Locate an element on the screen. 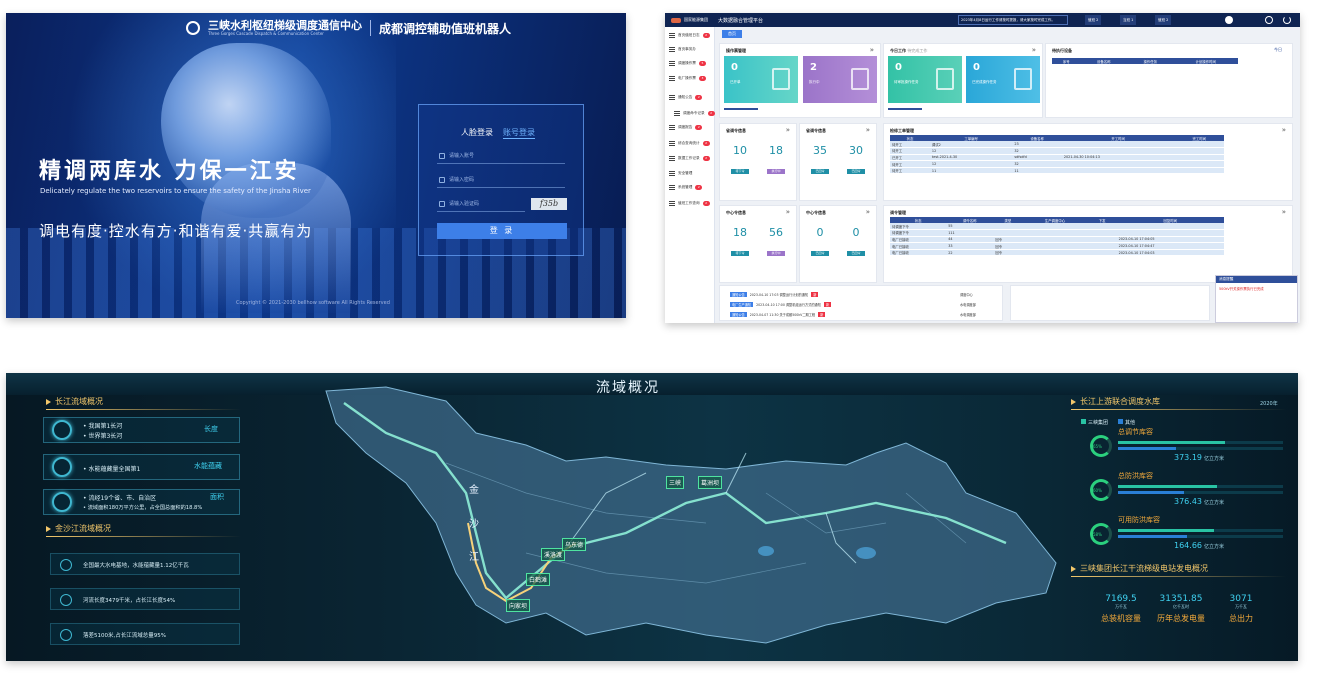 The height and width of the screenshot is (686, 1322). stat-item: 30 已回令 is located at coordinates (856, 160).